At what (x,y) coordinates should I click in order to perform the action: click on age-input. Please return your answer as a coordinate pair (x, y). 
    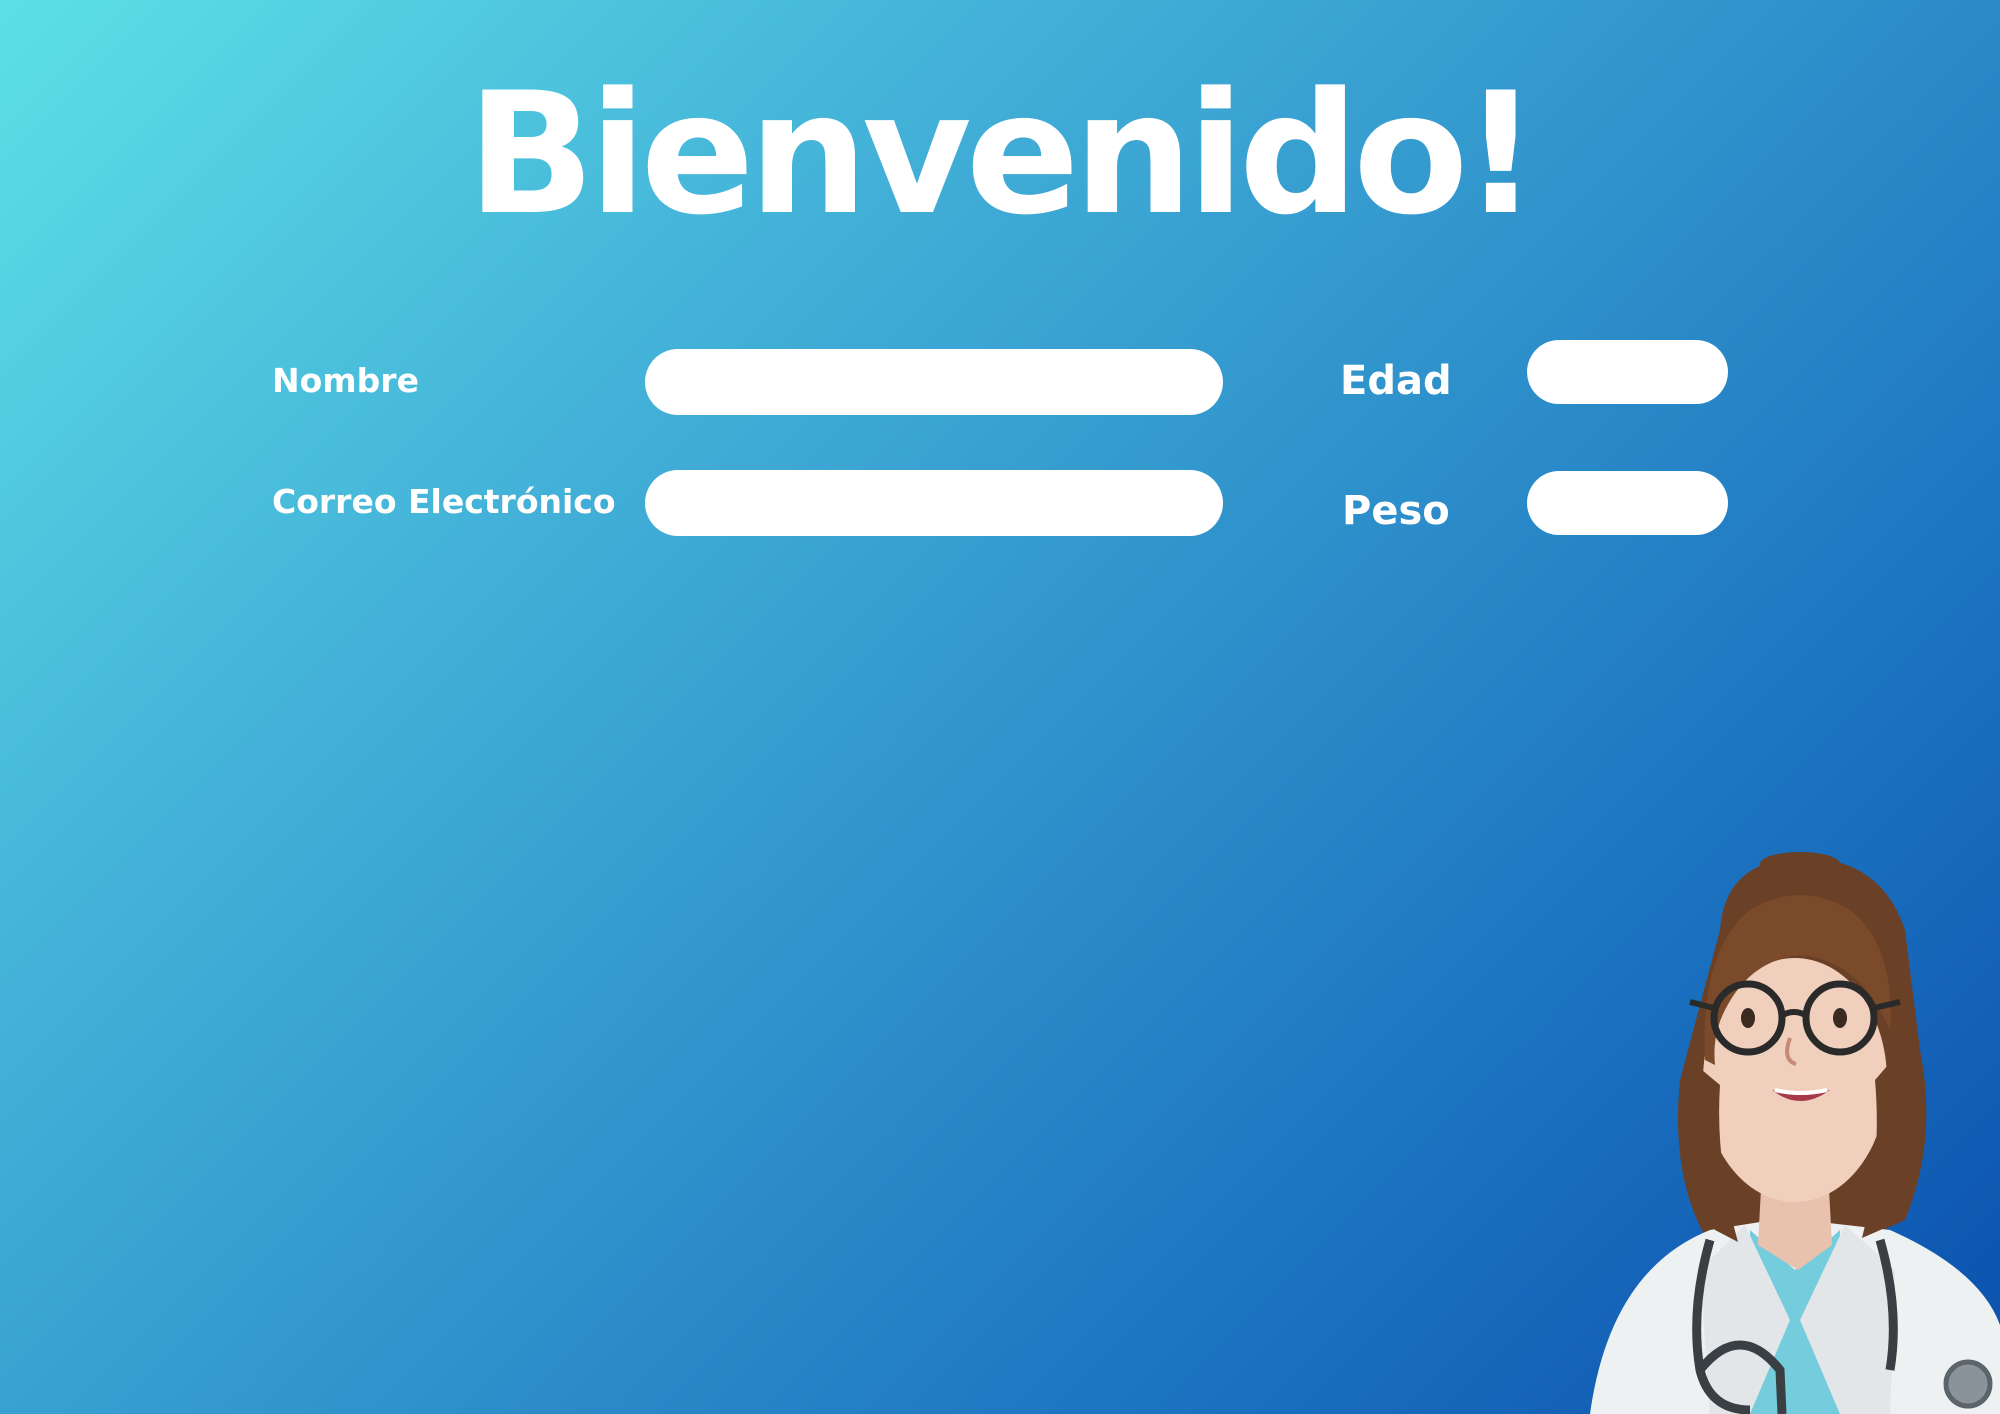
    Looking at the image, I should click on (1627, 372).